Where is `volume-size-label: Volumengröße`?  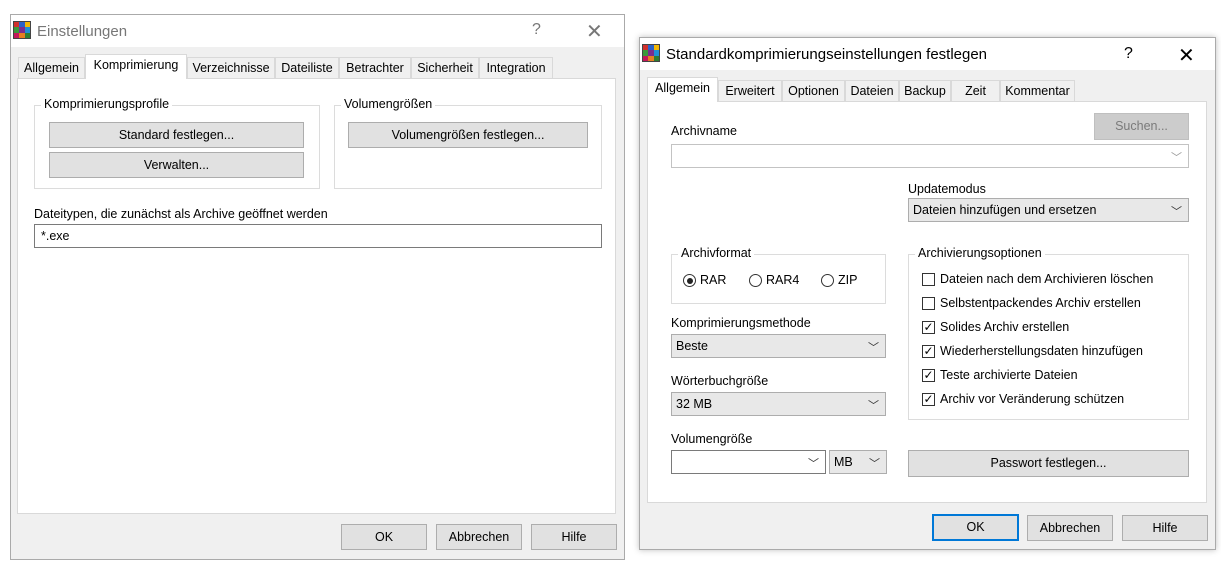 volume-size-label: Volumengröße is located at coordinates (712, 439).